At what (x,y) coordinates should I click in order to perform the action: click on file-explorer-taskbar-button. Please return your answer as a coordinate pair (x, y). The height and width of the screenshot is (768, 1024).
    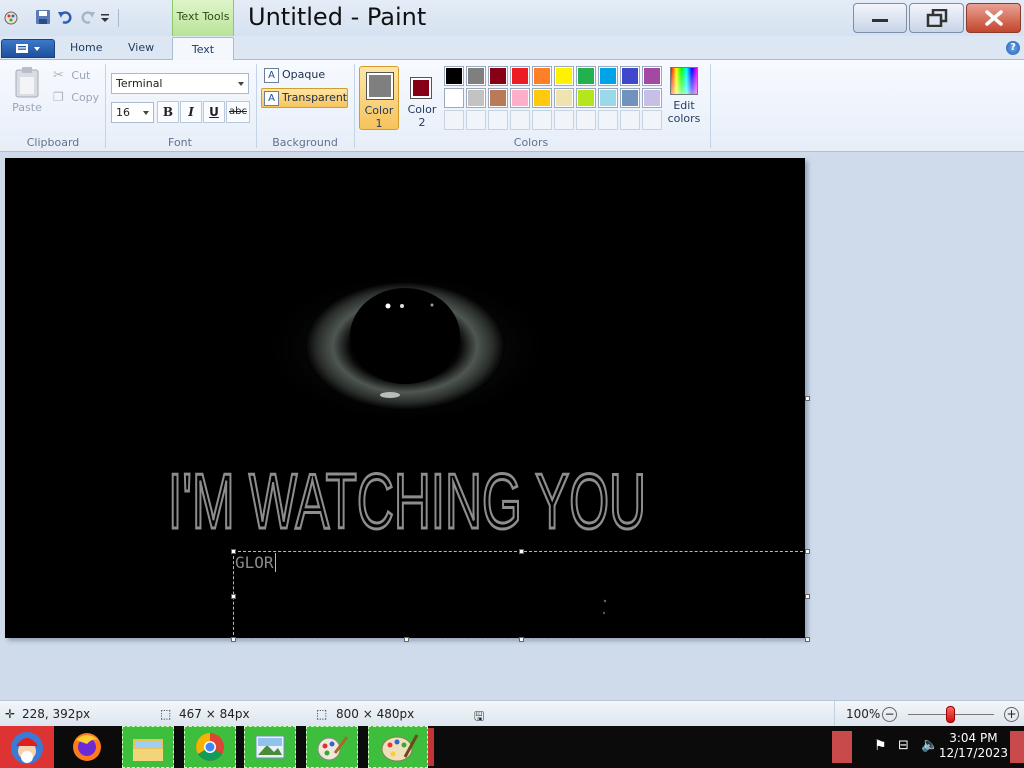
    Looking at the image, I should click on (148, 747).